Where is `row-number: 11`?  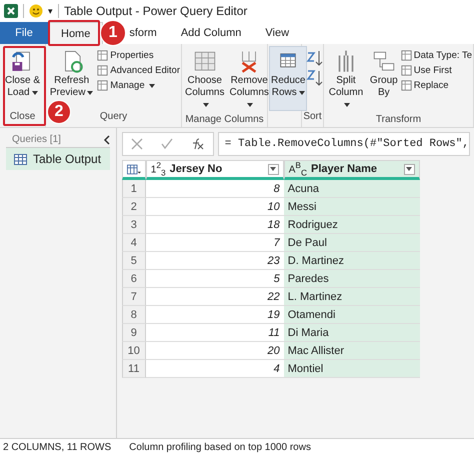 row-number: 11 is located at coordinates (134, 369).